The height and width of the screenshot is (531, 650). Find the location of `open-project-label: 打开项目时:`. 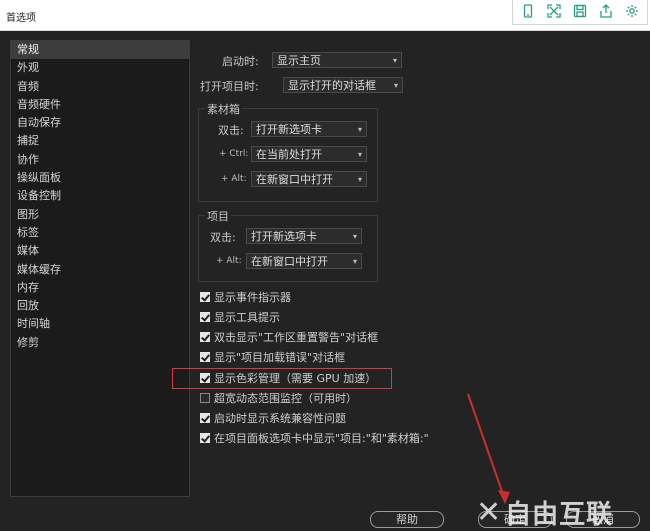

open-project-label: 打开项目时: is located at coordinates (229, 86).